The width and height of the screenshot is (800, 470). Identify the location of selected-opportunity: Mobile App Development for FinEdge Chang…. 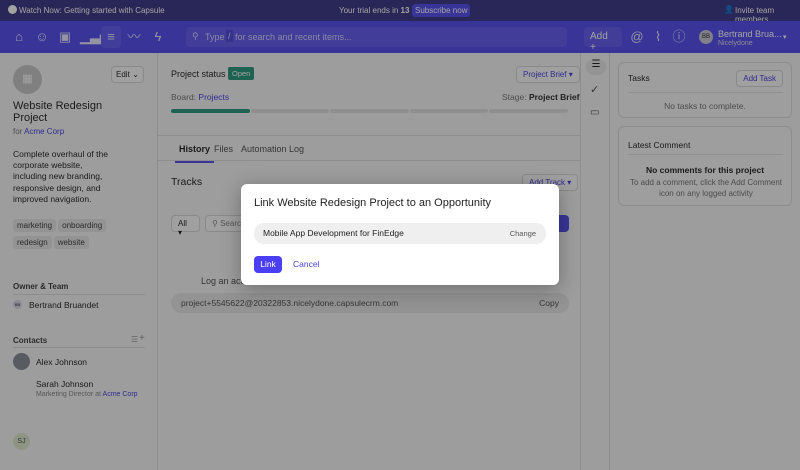
(400, 233).